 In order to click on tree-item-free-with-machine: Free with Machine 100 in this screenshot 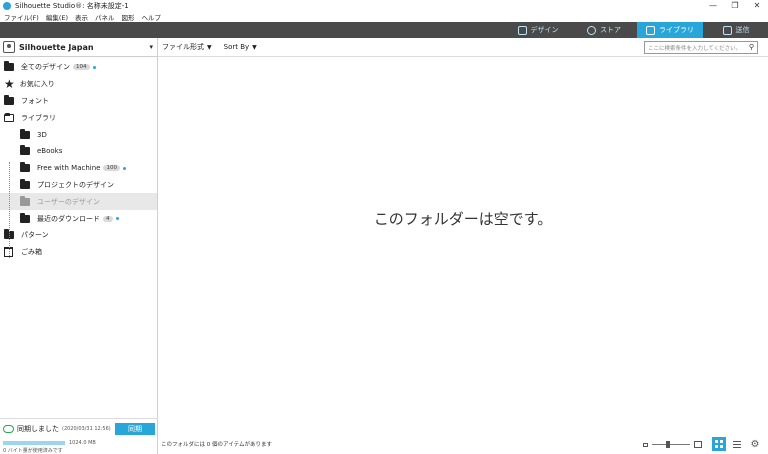, I will do `click(78, 168)`.